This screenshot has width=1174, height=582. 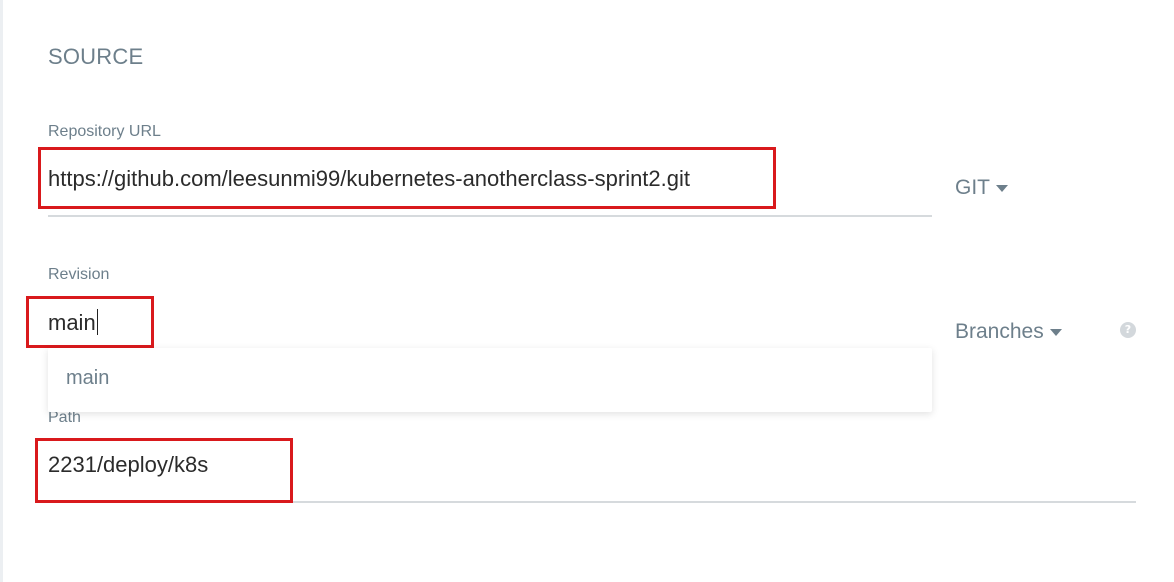 What do you see at coordinates (1128, 330) in the screenshot?
I see `help-icon: ?` at bounding box center [1128, 330].